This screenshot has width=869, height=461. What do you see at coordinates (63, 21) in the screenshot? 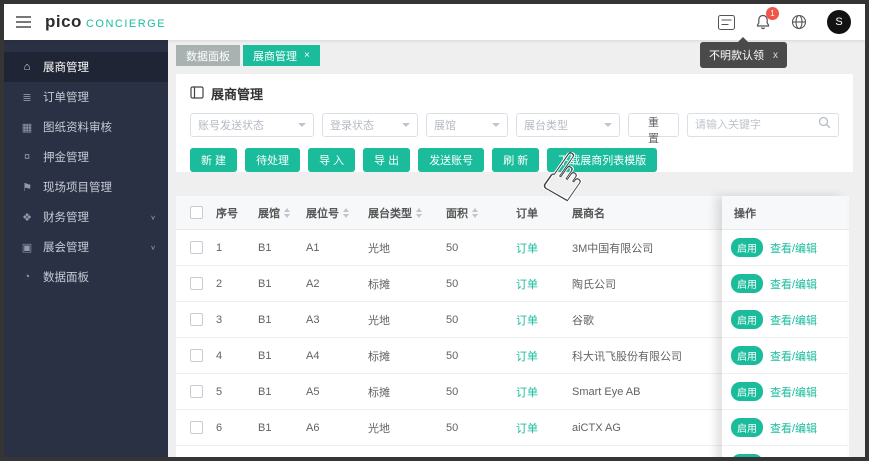
I see `logo-pico: pico` at bounding box center [63, 21].